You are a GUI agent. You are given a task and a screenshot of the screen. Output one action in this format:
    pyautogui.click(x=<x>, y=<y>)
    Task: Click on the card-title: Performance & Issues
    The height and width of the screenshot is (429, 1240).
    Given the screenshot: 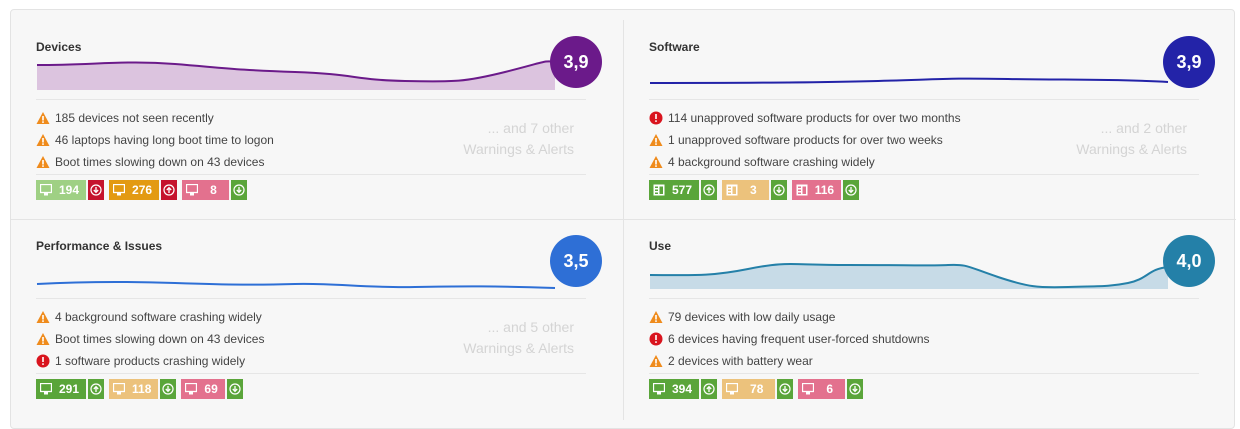 What is the action you would take?
    pyautogui.click(x=99, y=246)
    